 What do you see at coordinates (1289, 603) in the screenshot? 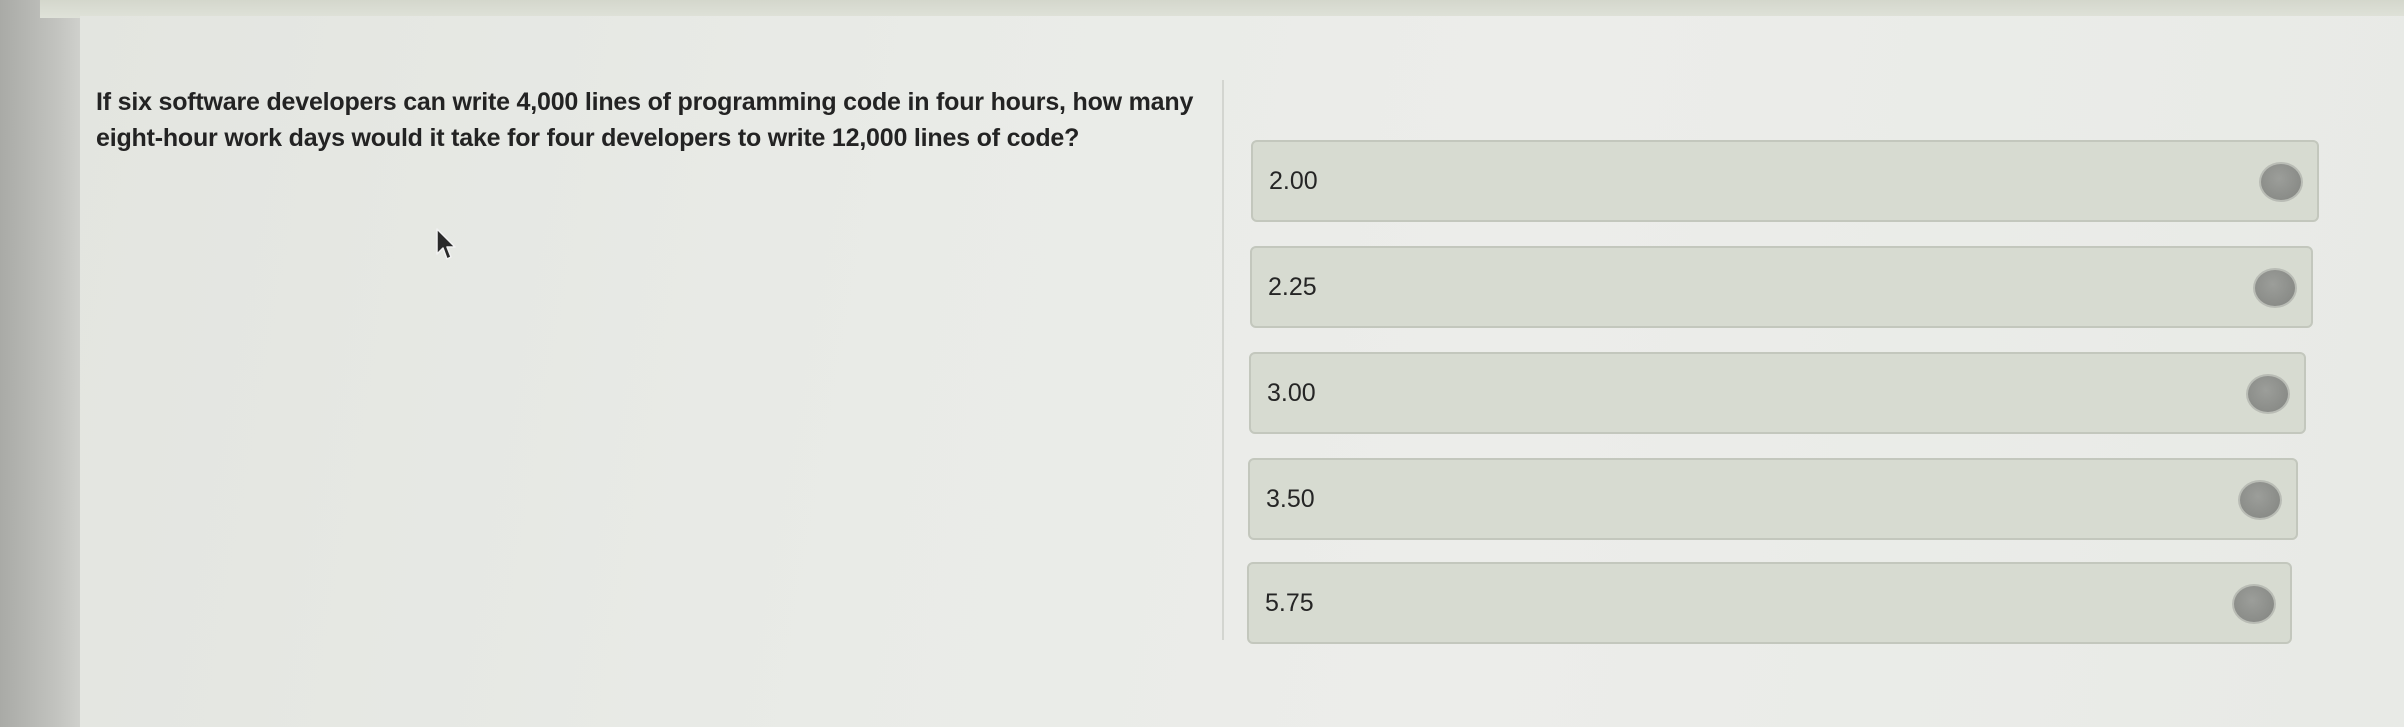
I see `answer-option-label: 5.75` at bounding box center [1289, 603].